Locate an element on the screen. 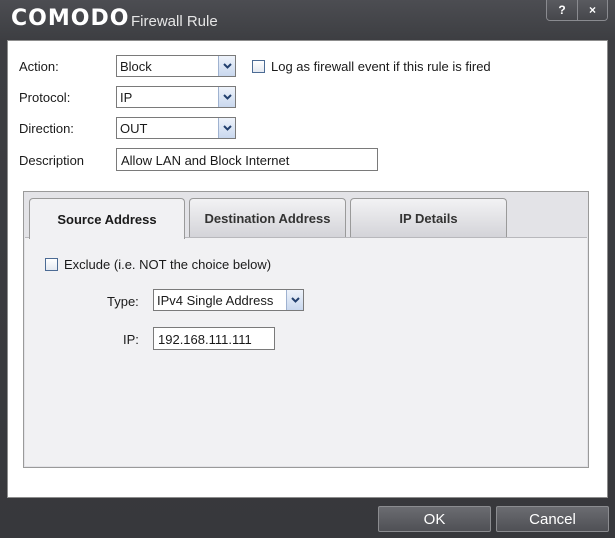  description-value: Allow LAN and Block Internet is located at coordinates (205, 160).